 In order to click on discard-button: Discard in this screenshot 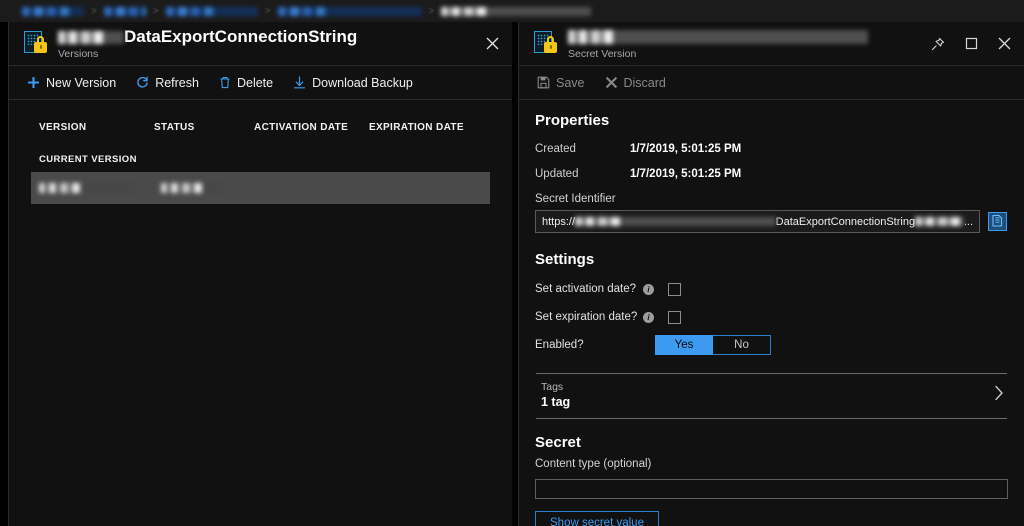, I will do `click(635, 83)`.